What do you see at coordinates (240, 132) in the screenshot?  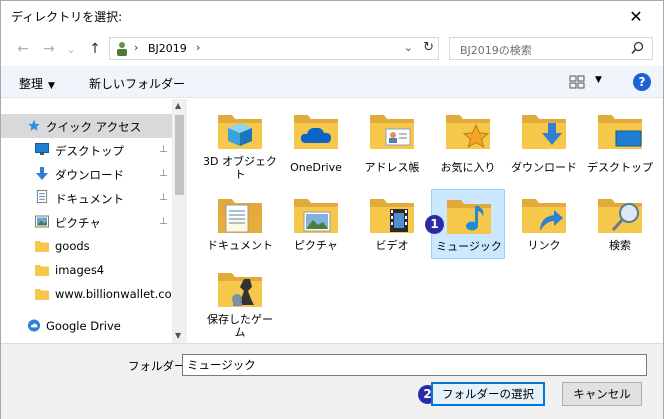 I see `3d-objects-folder-icon` at bounding box center [240, 132].